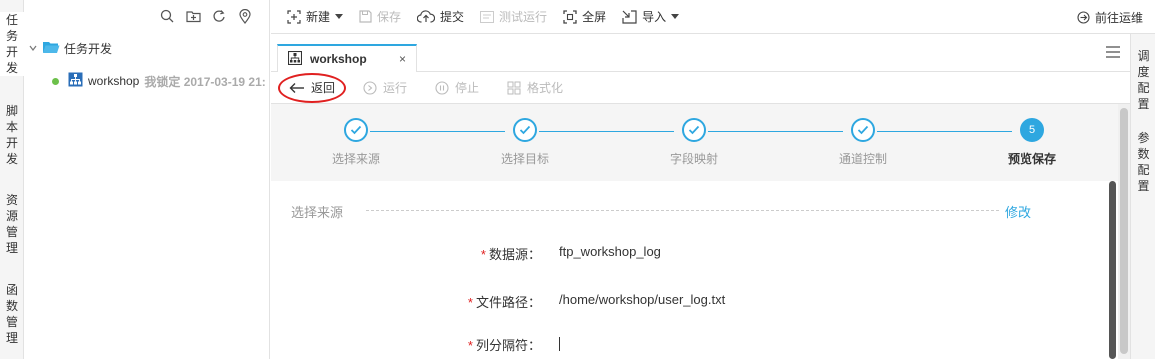 This screenshot has height=359, width=1155. I want to click on stop-button: 停止, so click(457, 87).